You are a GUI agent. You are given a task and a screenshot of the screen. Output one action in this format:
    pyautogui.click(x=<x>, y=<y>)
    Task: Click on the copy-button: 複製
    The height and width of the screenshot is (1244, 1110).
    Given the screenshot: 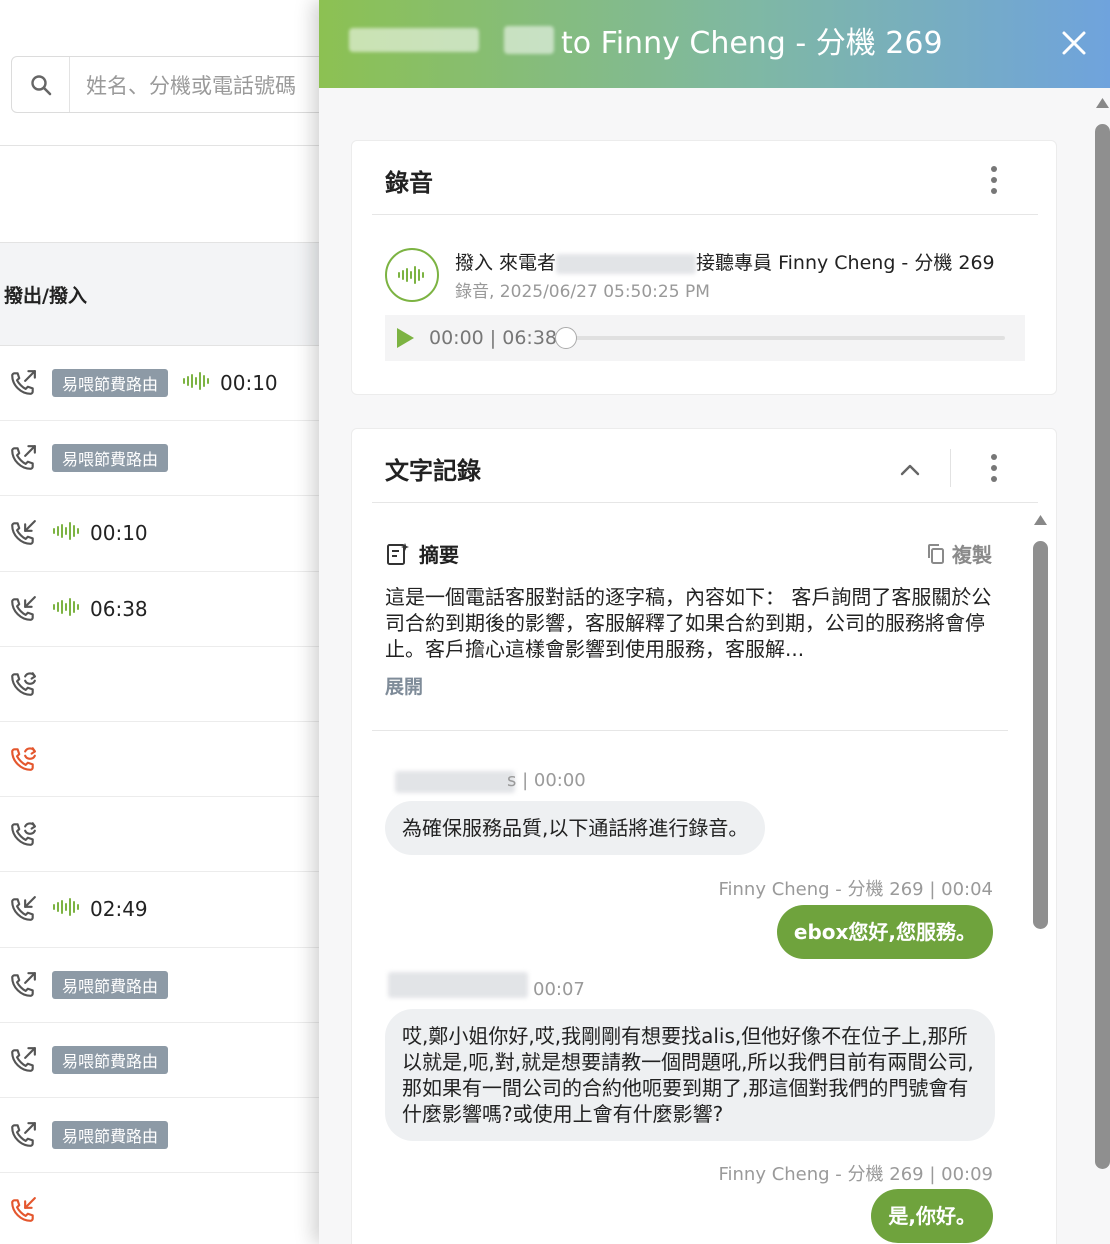 What is the action you would take?
    pyautogui.click(x=959, y=553)
    